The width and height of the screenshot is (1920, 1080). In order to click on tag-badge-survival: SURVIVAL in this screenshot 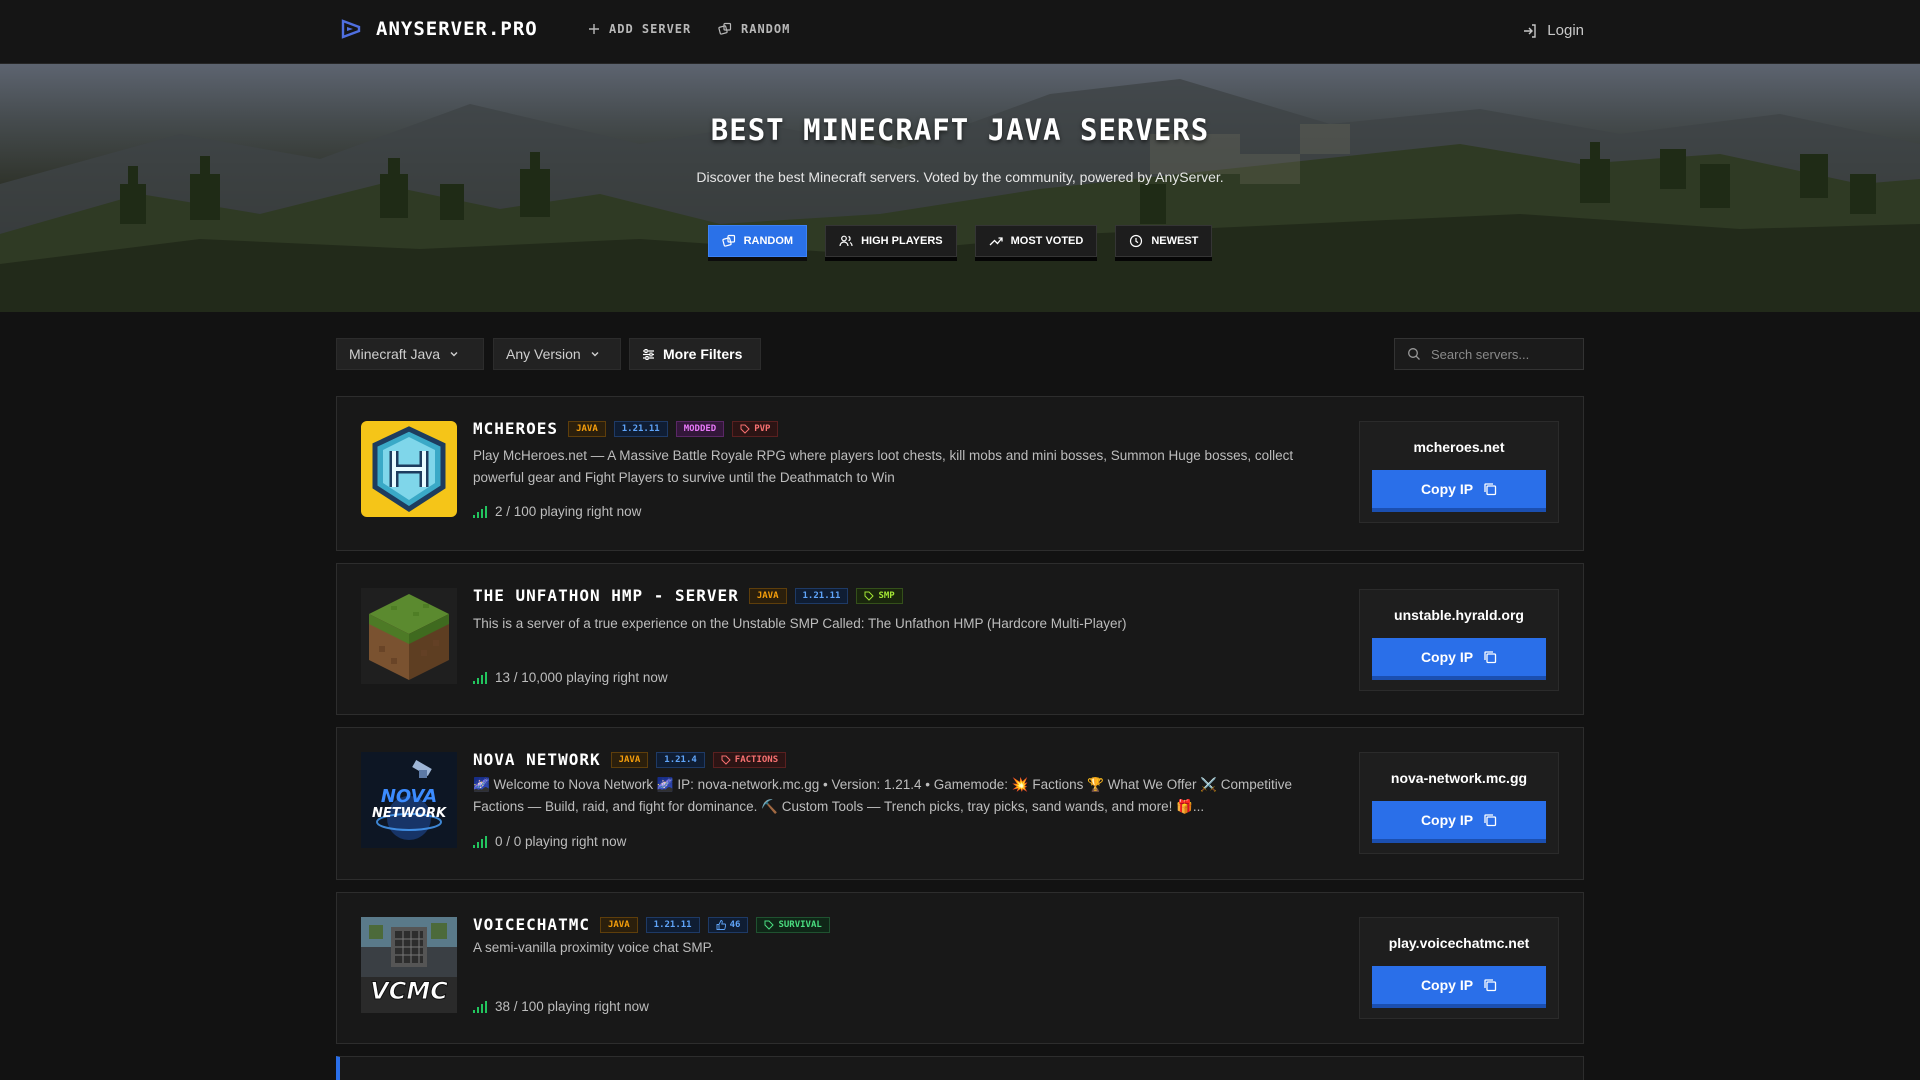, I will do `click(793, 924)`.